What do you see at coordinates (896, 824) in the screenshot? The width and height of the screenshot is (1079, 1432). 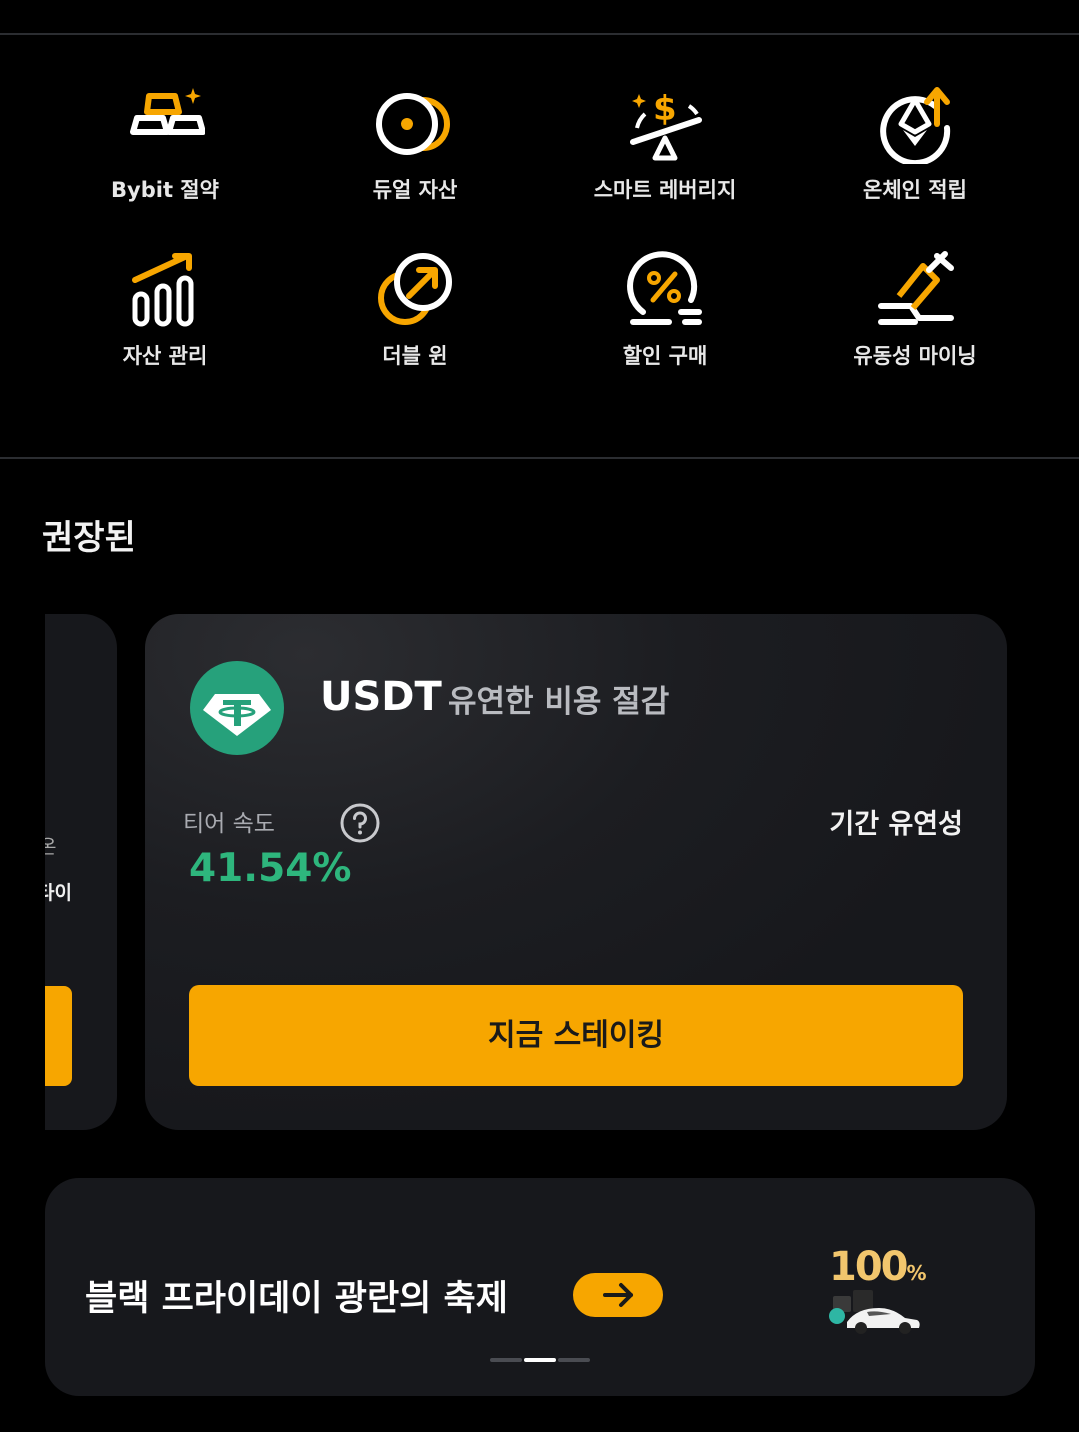 I see `term-label: 기간 유연성` at bounding box center [896, 824].